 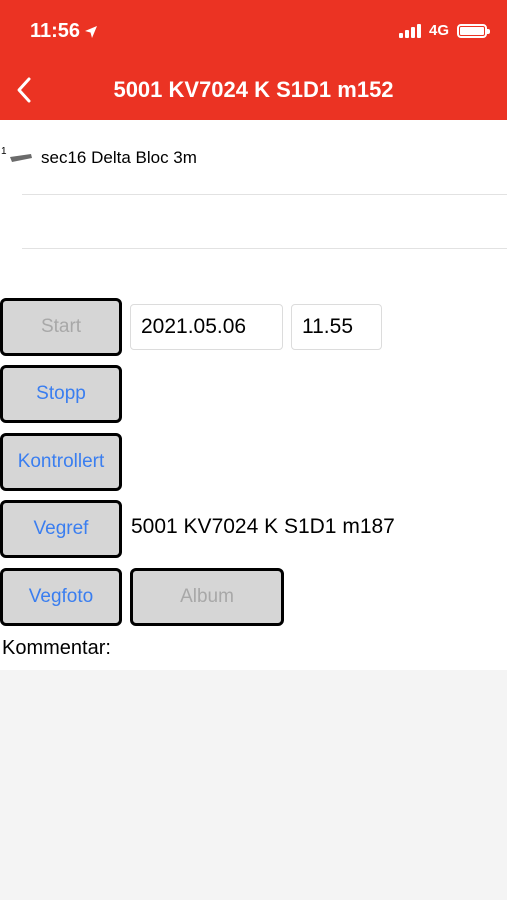 What do you see at coordinates (207, 597) in the screenshot?
I see `album-button: Album` at bounding box center [207, 597].